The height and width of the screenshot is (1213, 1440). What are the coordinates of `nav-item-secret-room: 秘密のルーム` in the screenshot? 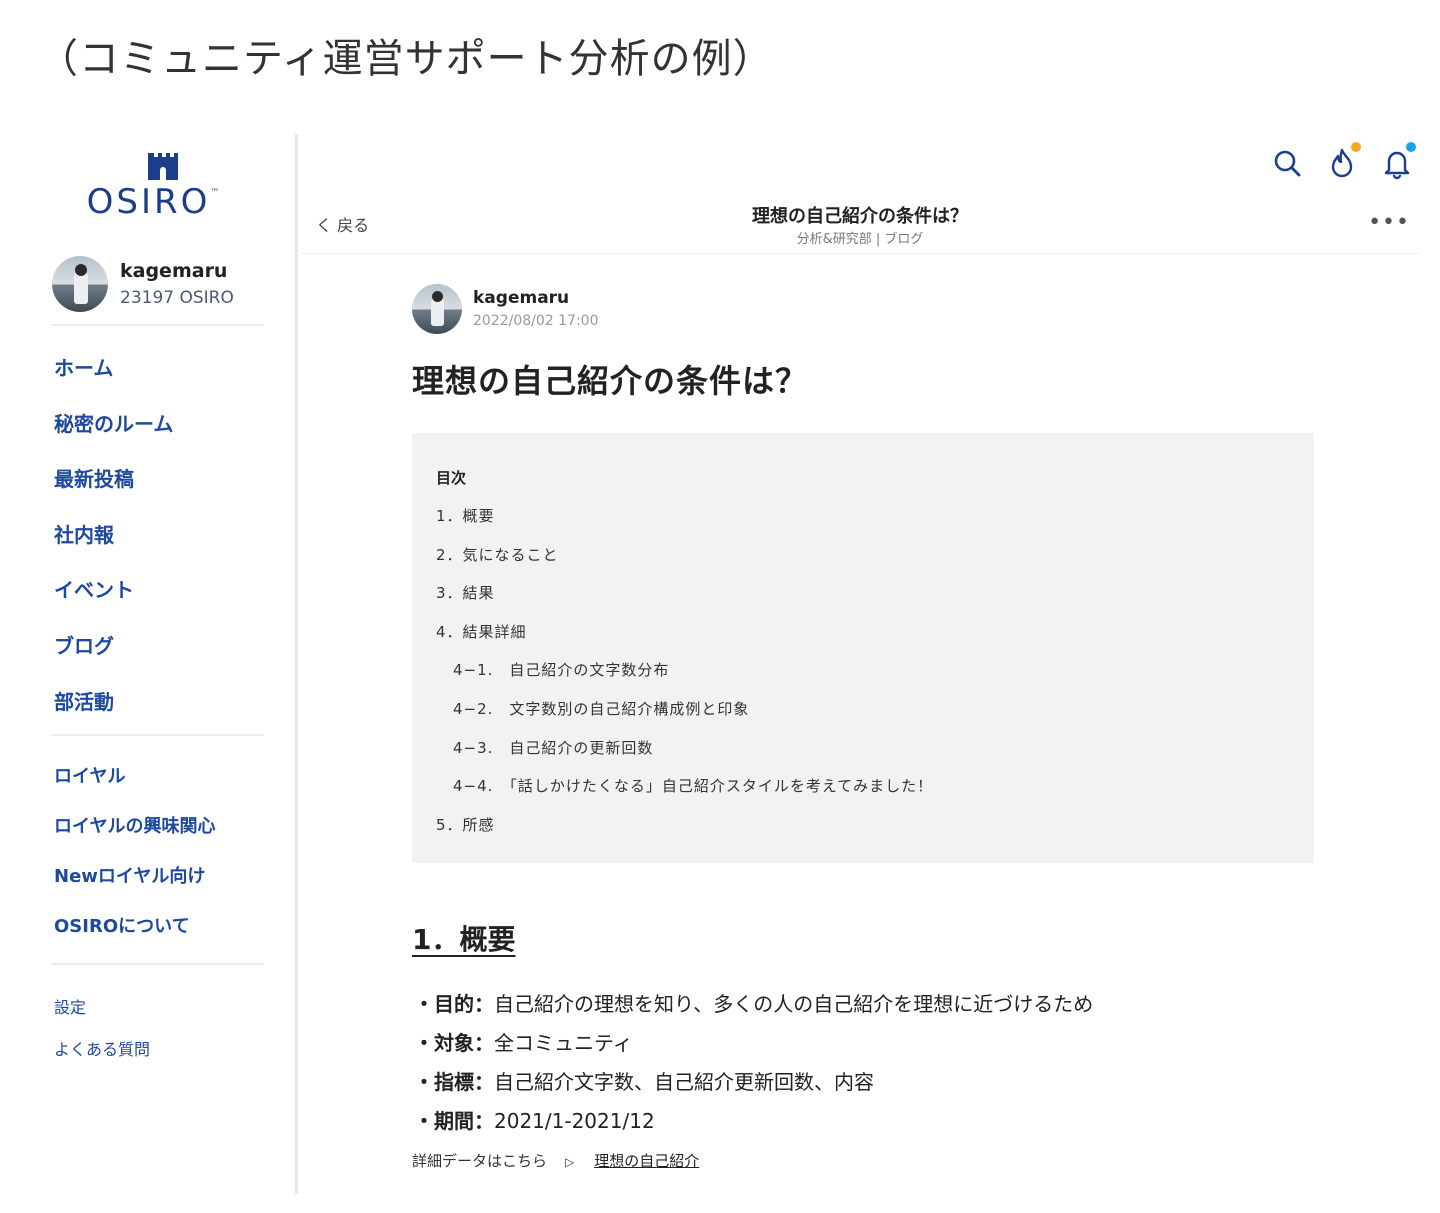 It's located at (113, 436).